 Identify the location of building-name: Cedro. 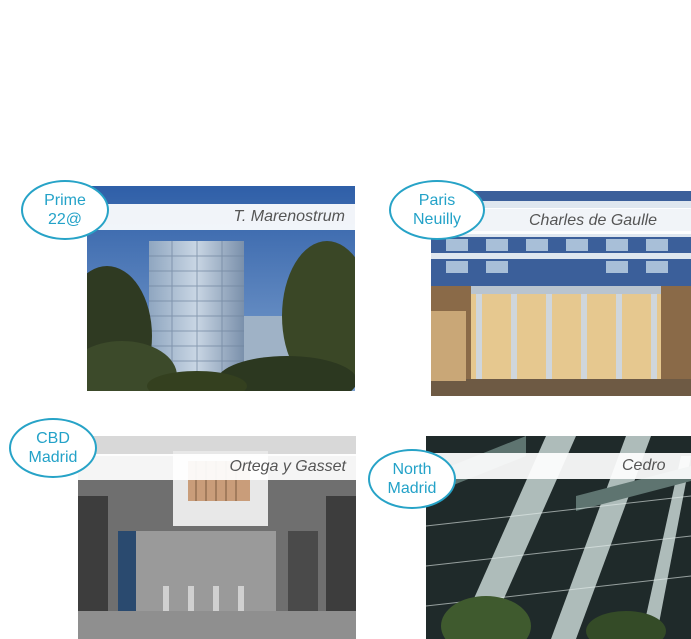
(644, 465).